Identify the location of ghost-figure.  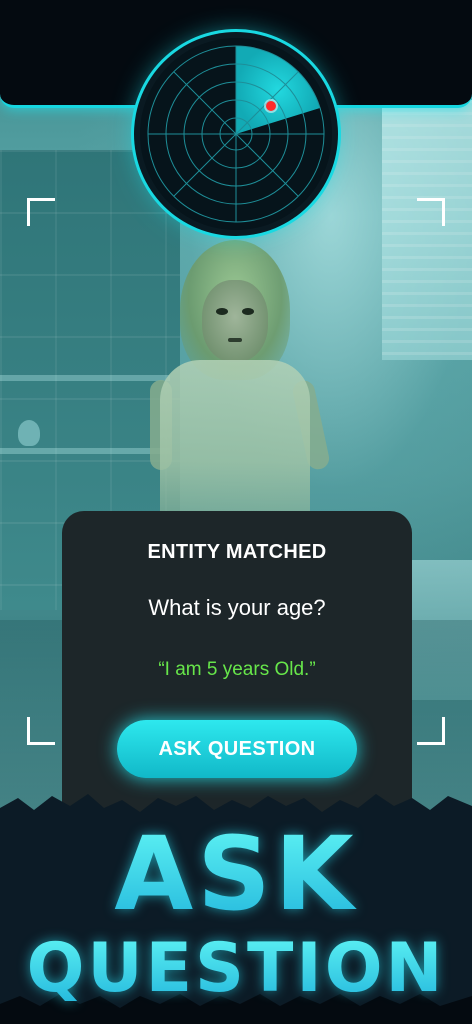
(241, 385).